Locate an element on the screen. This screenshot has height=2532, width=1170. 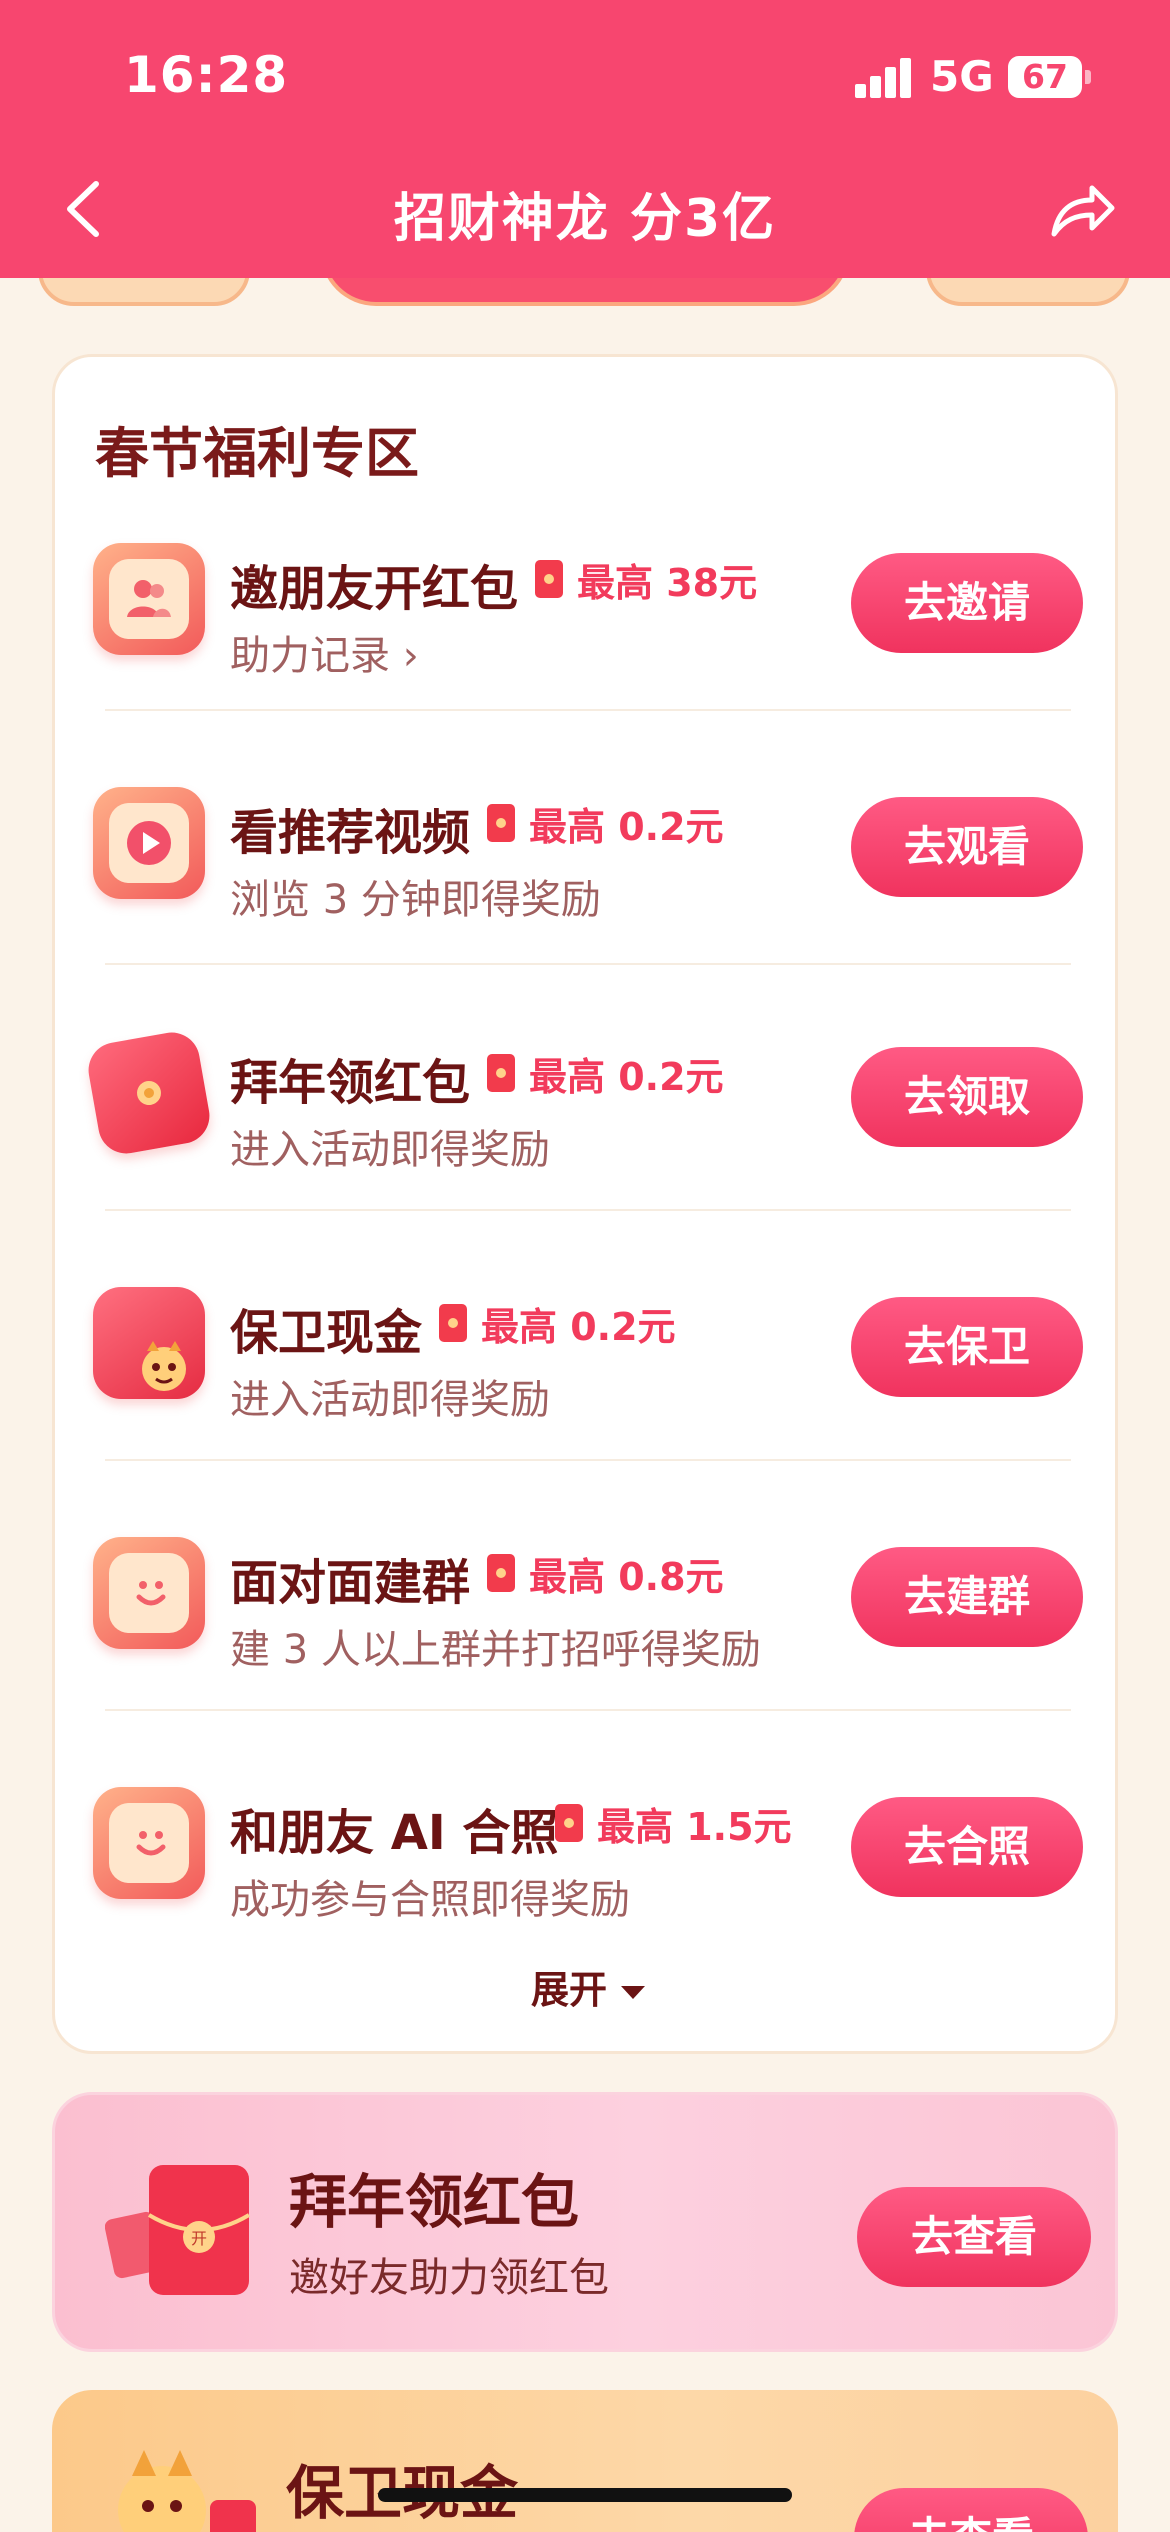
task-name: 拜年领红包 is located at coordinates (350, 1083).